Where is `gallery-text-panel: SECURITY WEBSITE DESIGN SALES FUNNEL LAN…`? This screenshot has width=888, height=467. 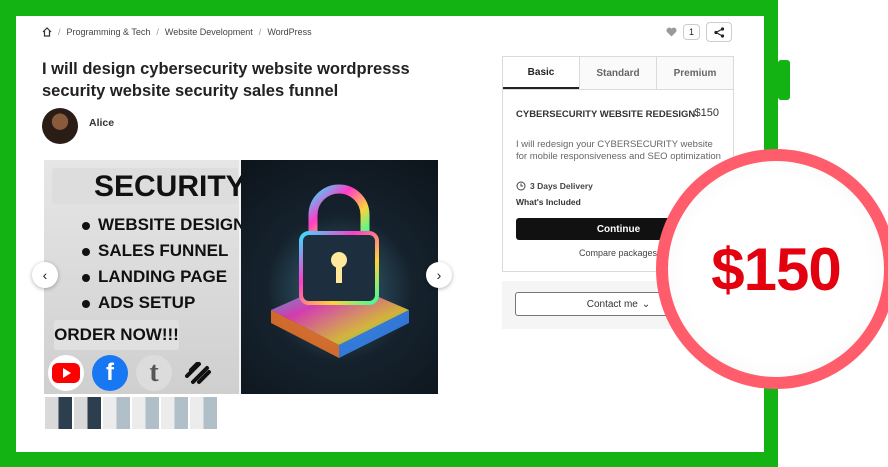 gallery-text-panel: SECURITY WEBSITE DESIGN SALES FUNNEL LAN… is located at coordinates (145, 277).